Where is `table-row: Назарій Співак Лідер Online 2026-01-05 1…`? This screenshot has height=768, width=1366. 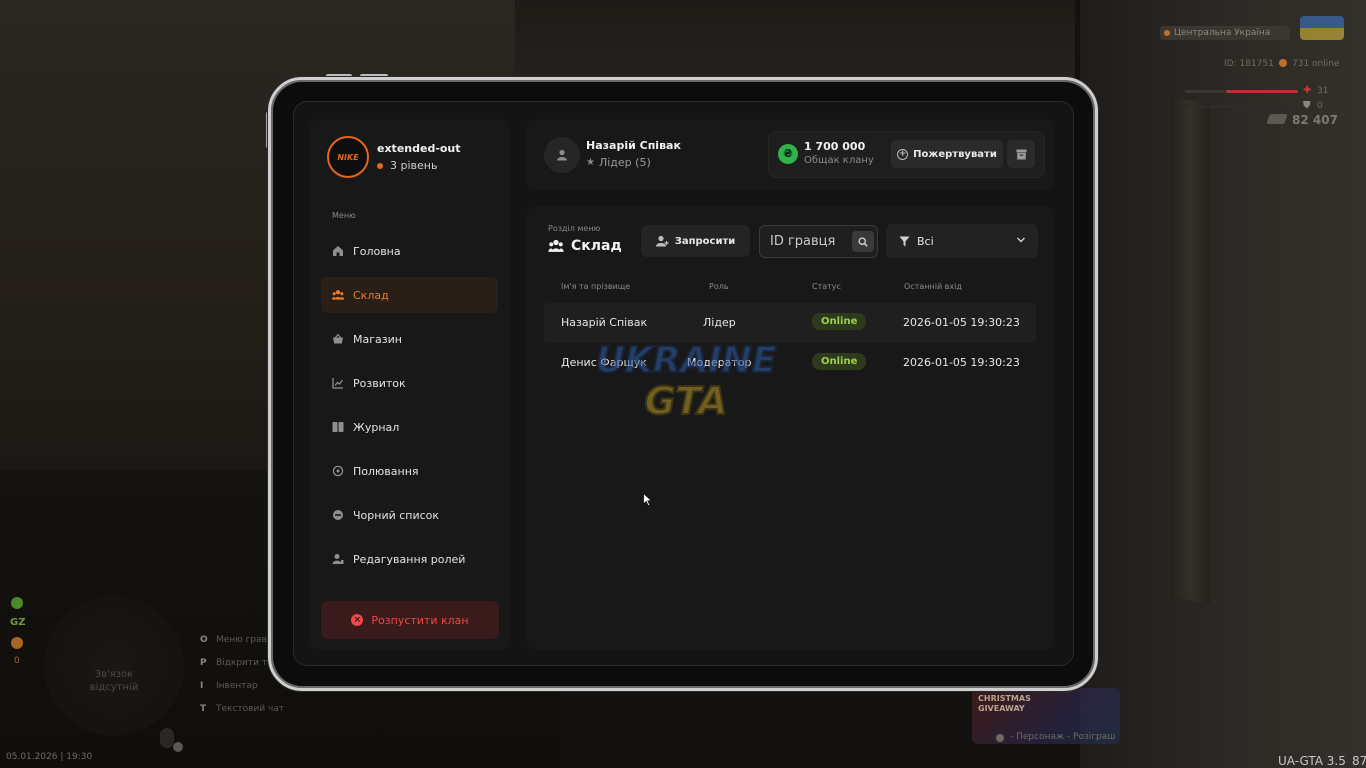 table-row: Назарій Співак Лідер Online 2026-01-05 1… is located at coordinates (790, 323).